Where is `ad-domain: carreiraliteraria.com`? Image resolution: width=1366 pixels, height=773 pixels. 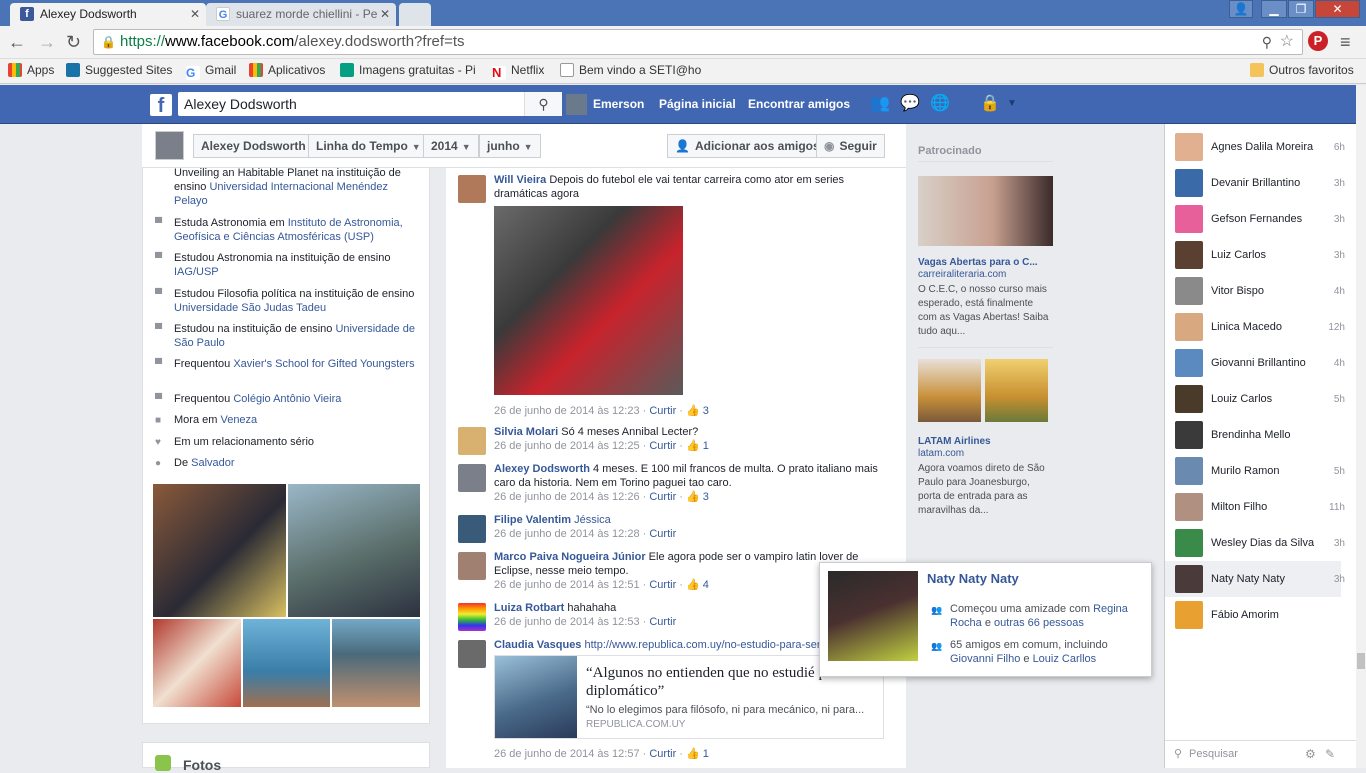
ad-domain: carreiraliteraria.com is located at coordinates (962, 274).